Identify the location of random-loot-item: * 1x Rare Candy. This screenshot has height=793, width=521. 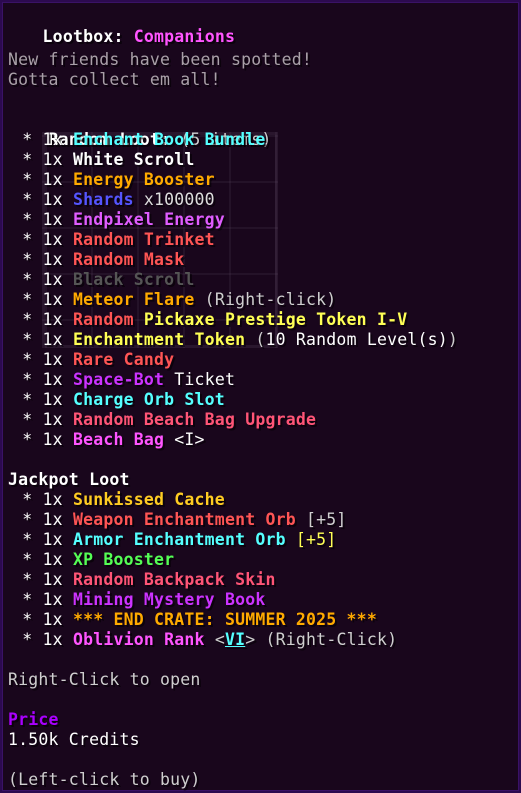
(261, 360).